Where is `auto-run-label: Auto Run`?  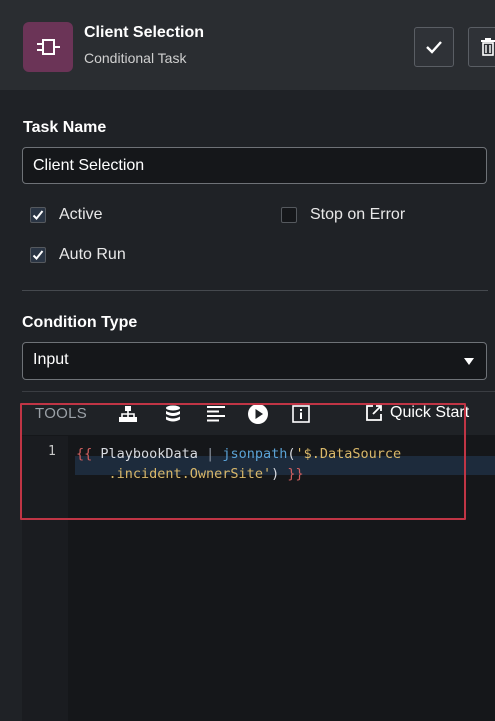 auto-run-label: Auto Run is located at coordinates (92, 254).